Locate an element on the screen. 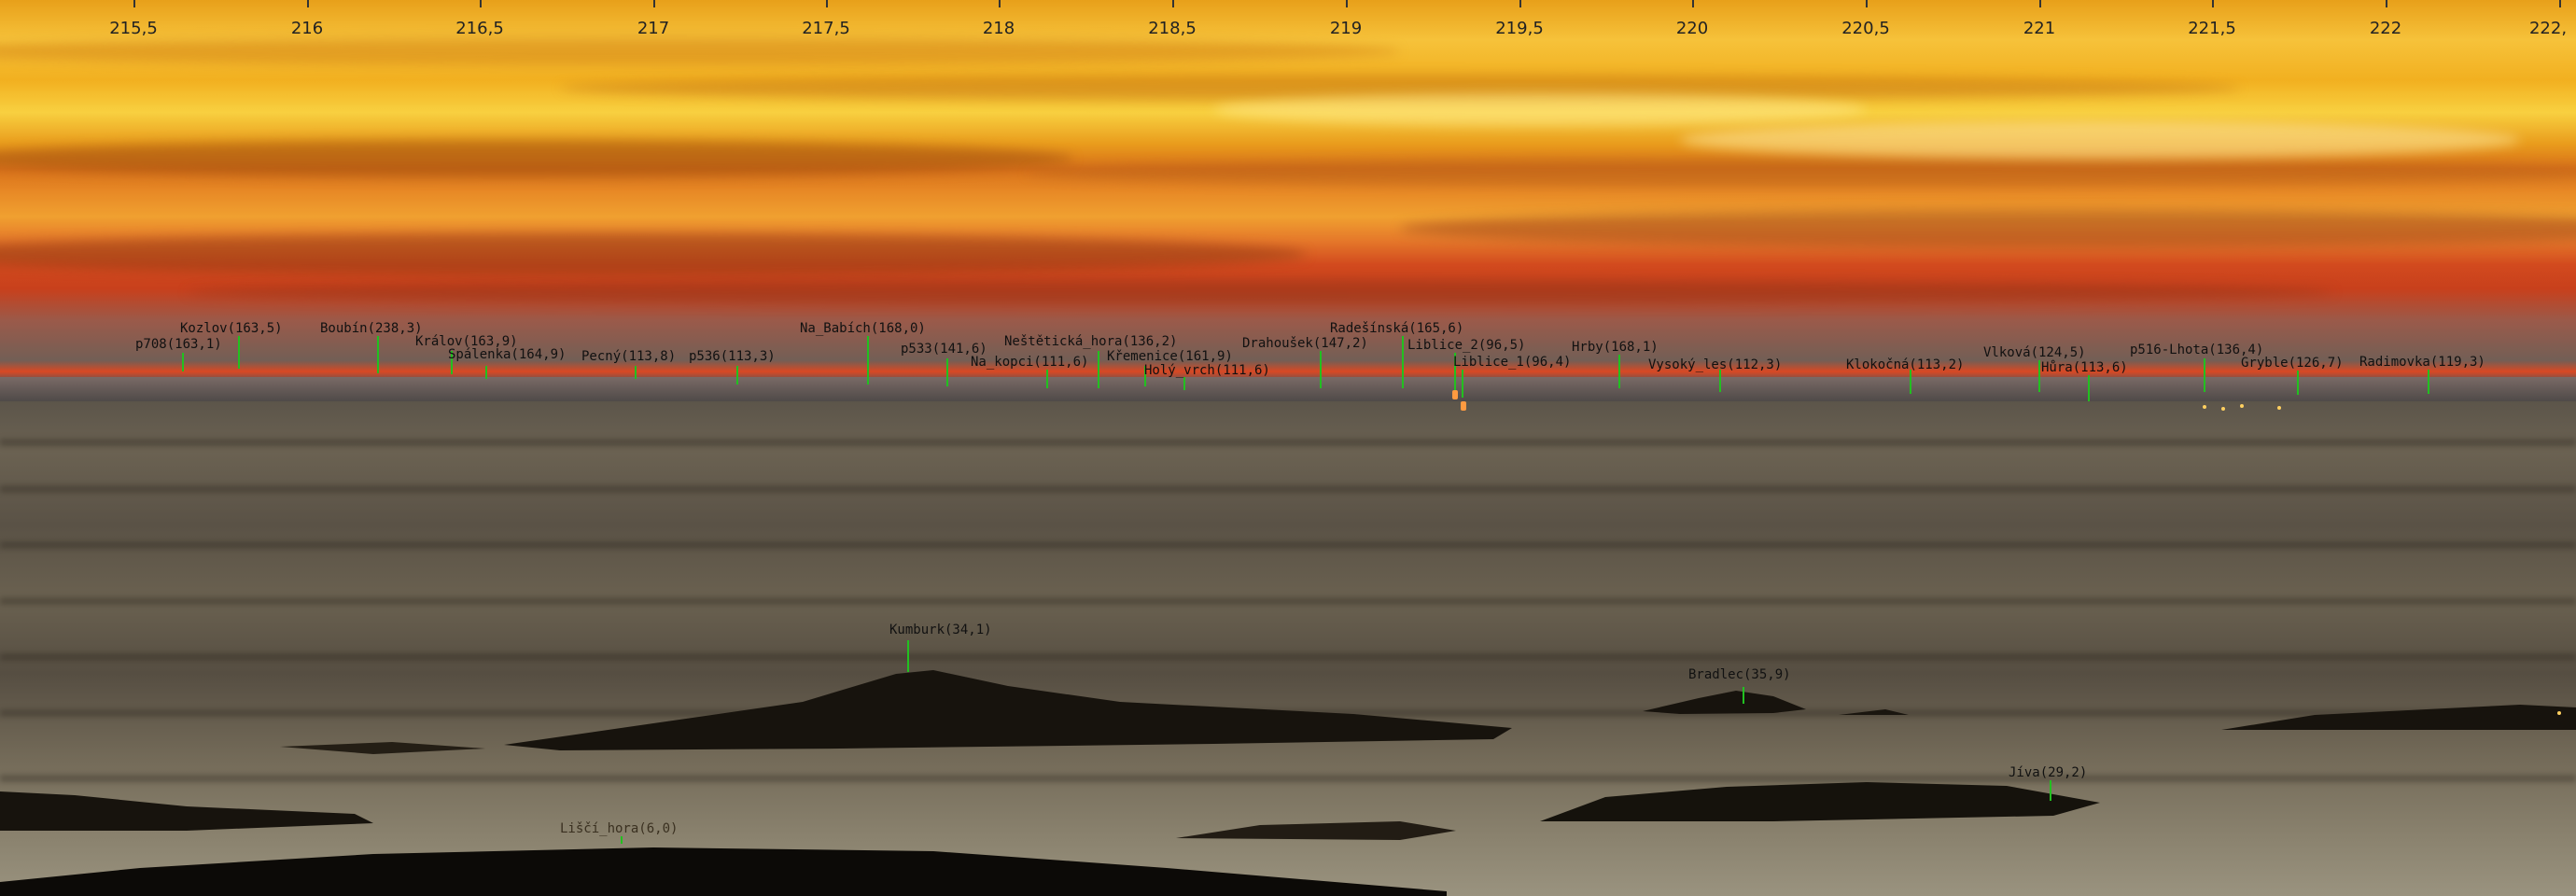 This screenshot has width=2576, height=896. axis-tick-label: 219,5 is located at coordinates (1519, 28).